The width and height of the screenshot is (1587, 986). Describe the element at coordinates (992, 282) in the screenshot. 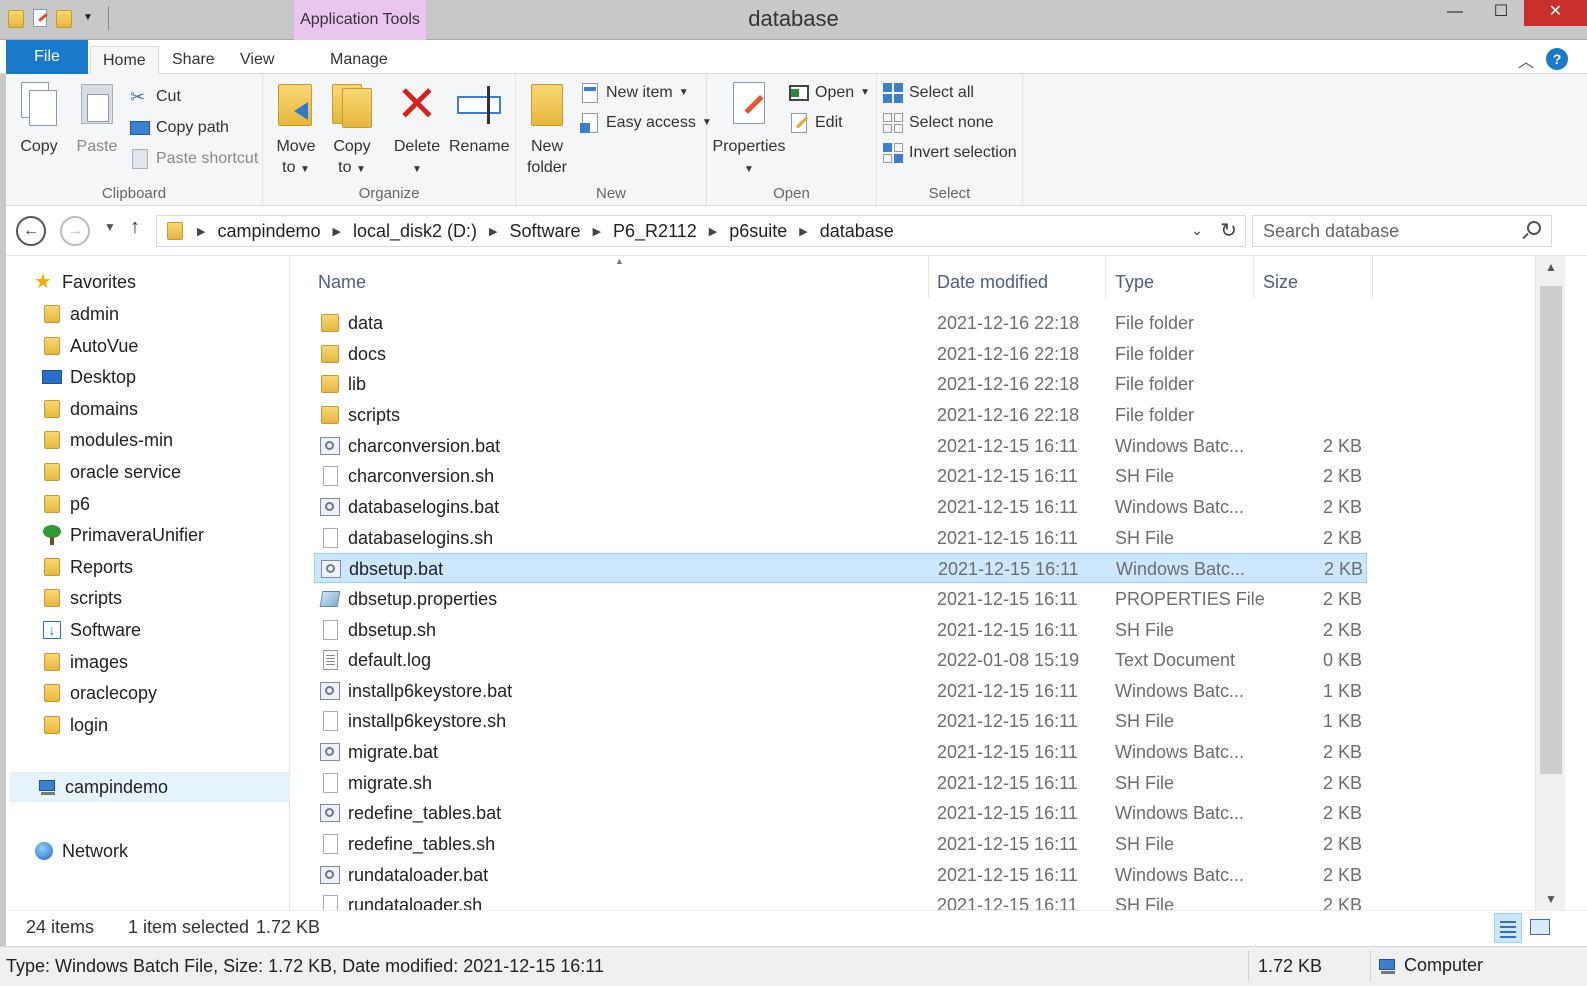

I see `column-header-date: Date modified` at that location.